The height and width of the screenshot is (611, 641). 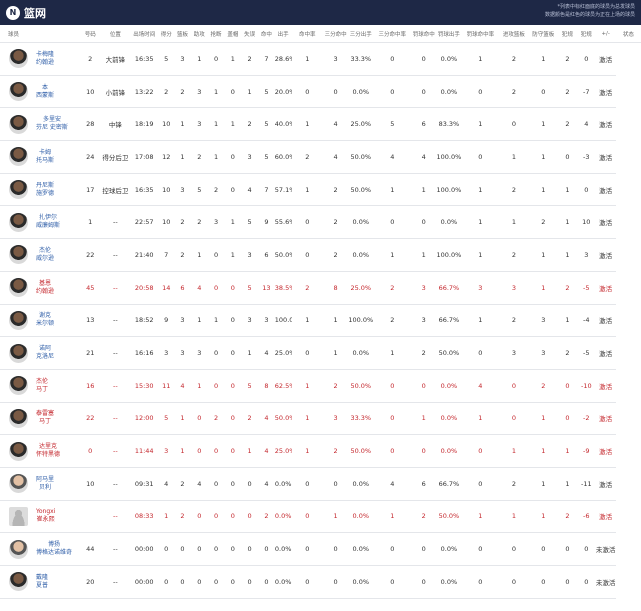 What do you see at coordinates (166, 255) in the screenshot?
I see `stat-cell: 7` at bounding box center [166, 255].